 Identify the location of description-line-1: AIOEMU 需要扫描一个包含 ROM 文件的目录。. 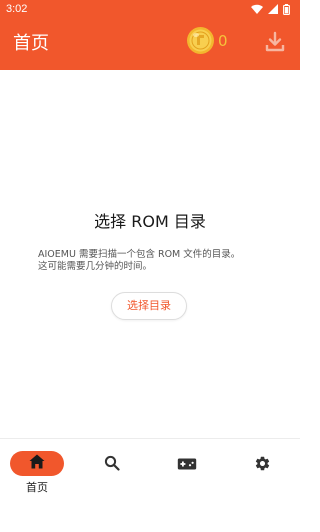
(139, 254).